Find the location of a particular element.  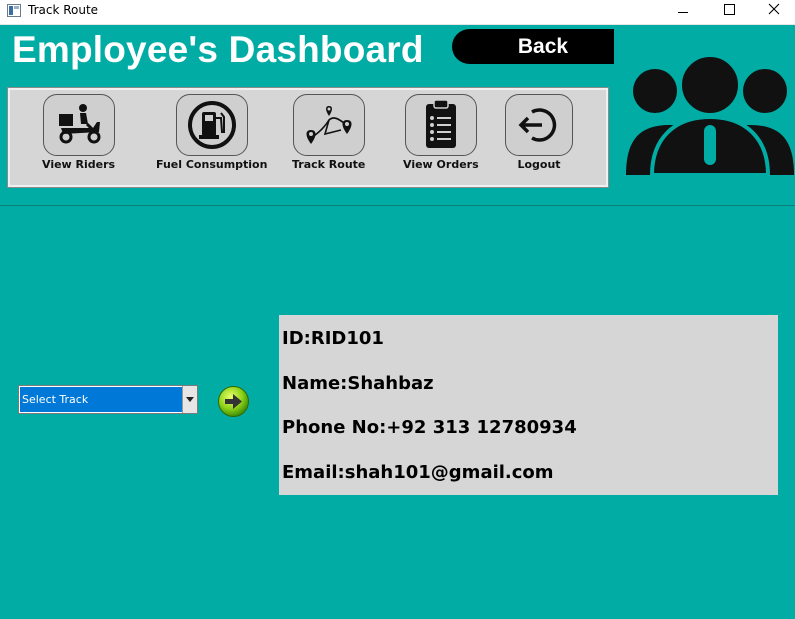

view-orders-button: View Orders is located at coordinates (441, 132).